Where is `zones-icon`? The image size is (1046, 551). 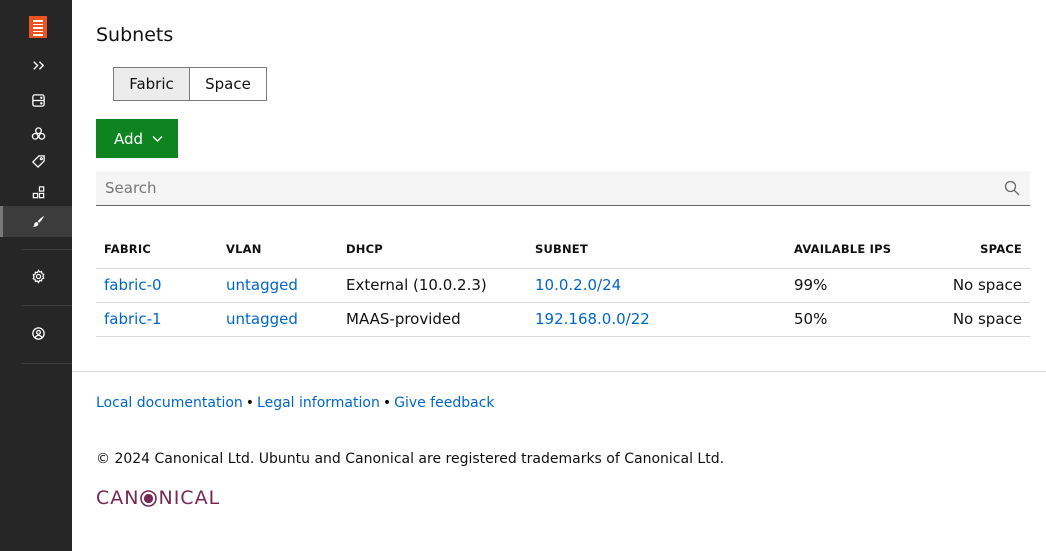 zones-icon is located at coordinates (38, 192).